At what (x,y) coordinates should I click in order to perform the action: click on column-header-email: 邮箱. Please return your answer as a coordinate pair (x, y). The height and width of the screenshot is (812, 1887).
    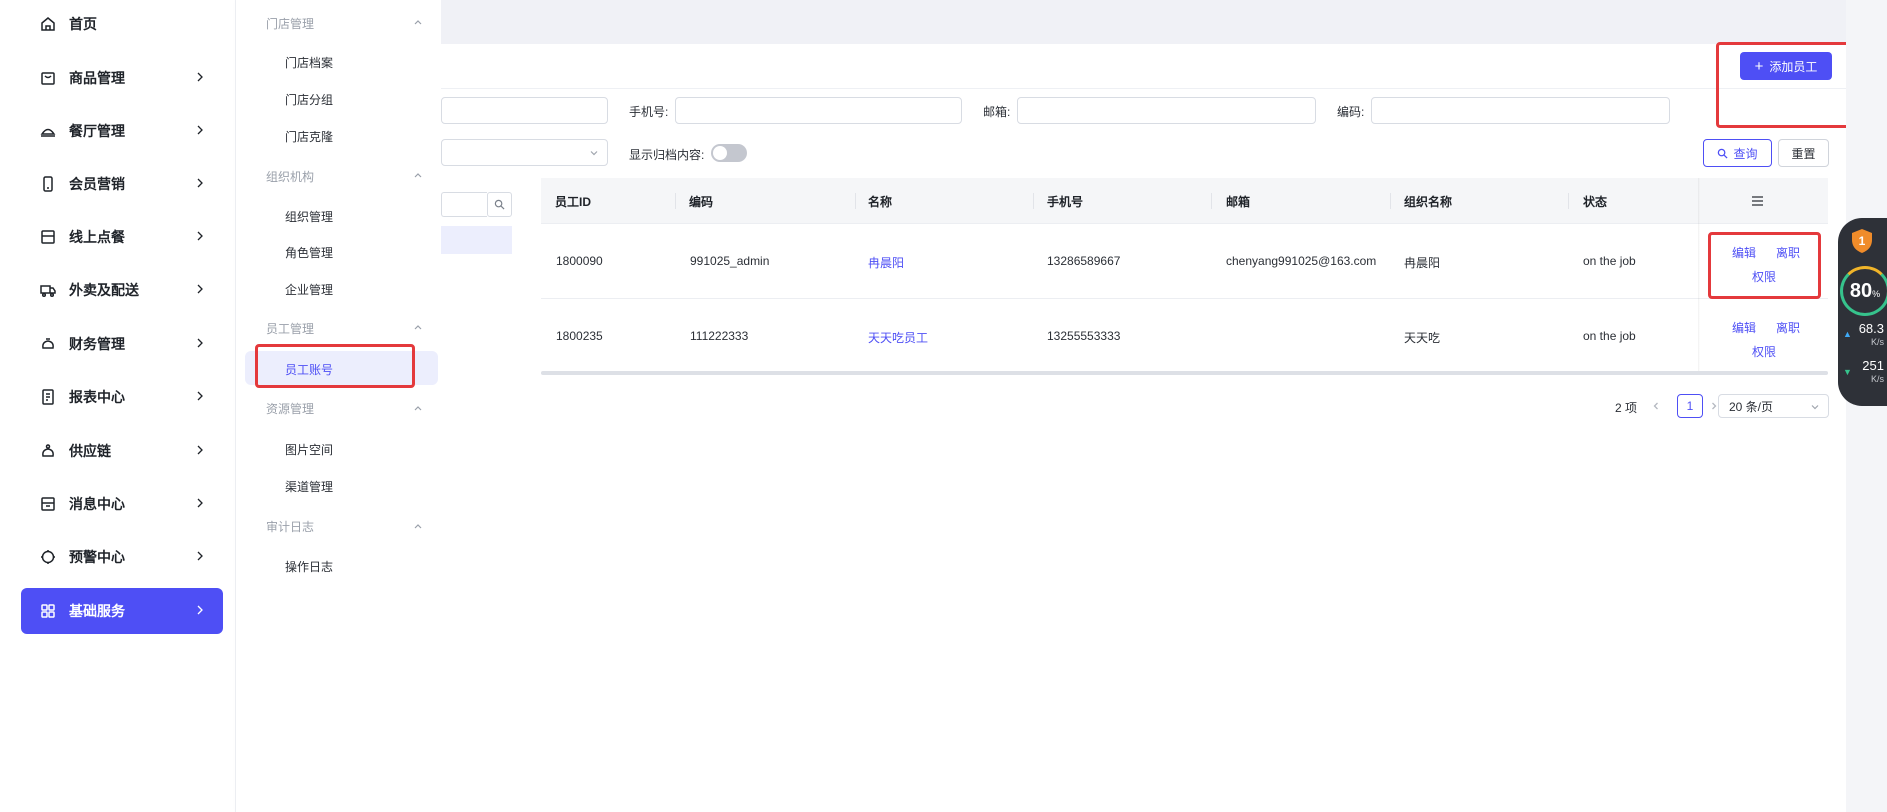
    Looking at the image, I should click on (1238, 202).